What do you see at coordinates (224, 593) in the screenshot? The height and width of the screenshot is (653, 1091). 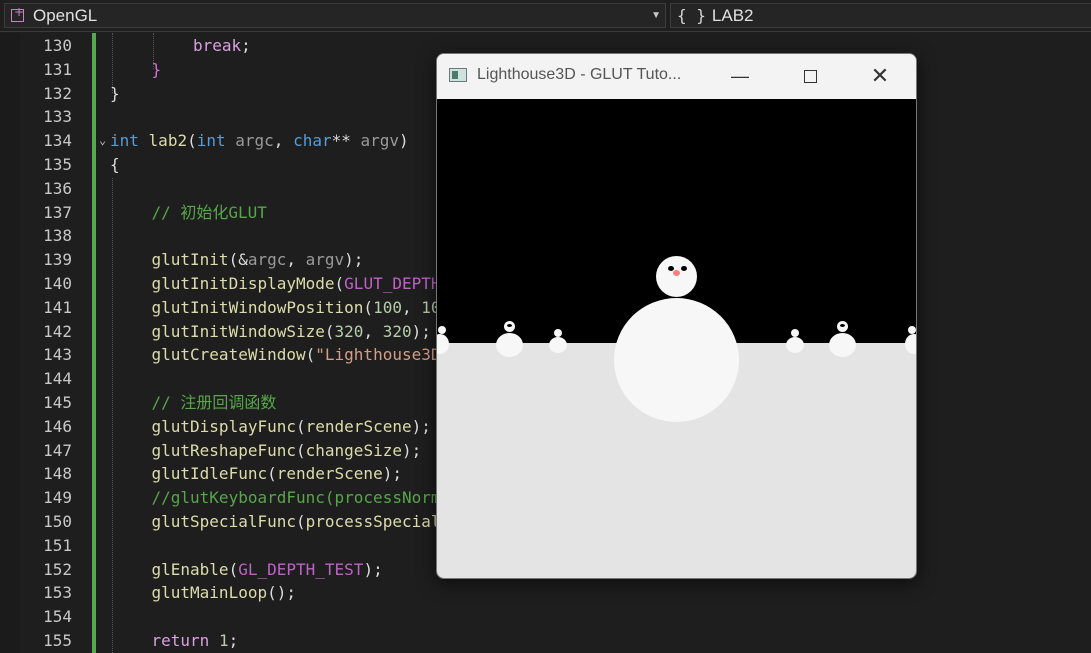 I see `code-text: glutMainLoop();` at bounding box center [224, 593].